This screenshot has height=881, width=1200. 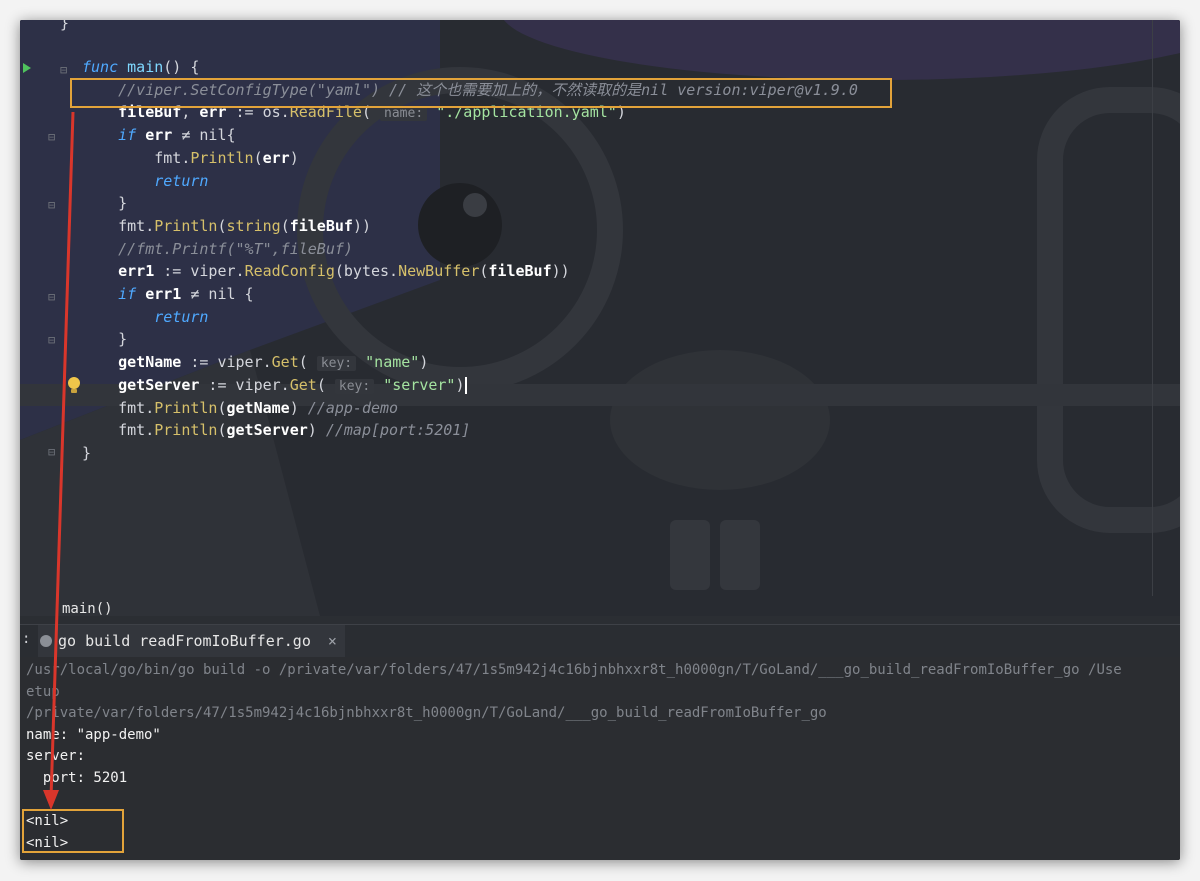 What do you see at coordinates (51, 800) in the screenshot?
I see `arrow-head` at bounding box center [51, 800].